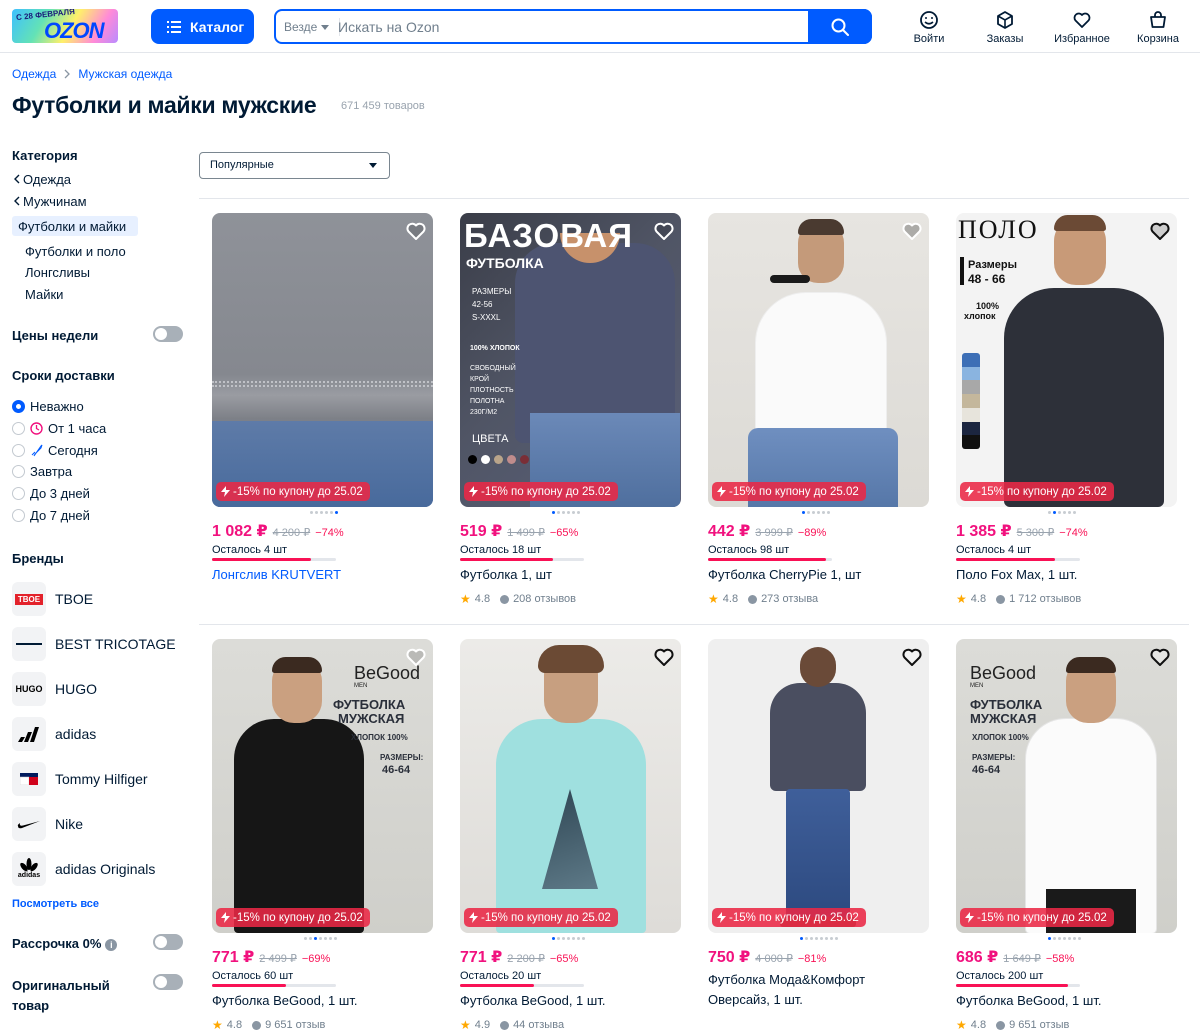 Image resolution: width=1200 pixels, height=1036 pixels. Describe the element at coordinates (111, 944) in the screenshot. I see `info-icon: i` at that location.